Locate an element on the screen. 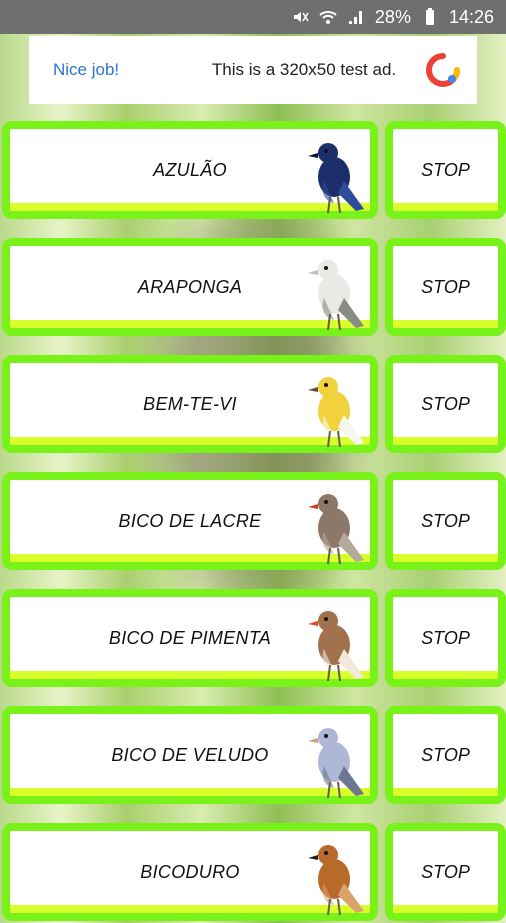 The width and height of the screenshot is (506, 923). bird-row: BICO DE LACRE STOP is located at coordinates (253, 522).